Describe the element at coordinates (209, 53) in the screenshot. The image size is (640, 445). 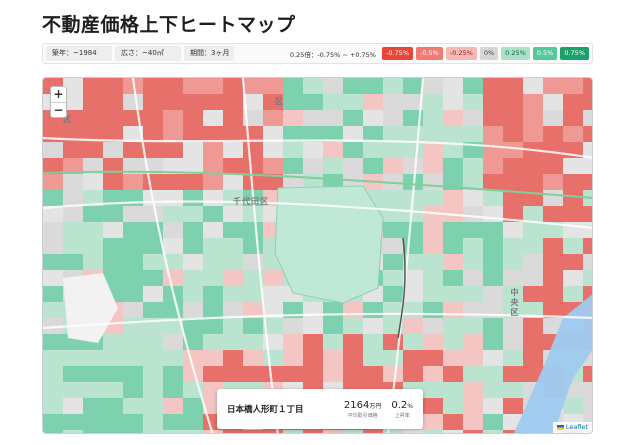
I see `filter-period: 期間：3ヶ月` at that location.